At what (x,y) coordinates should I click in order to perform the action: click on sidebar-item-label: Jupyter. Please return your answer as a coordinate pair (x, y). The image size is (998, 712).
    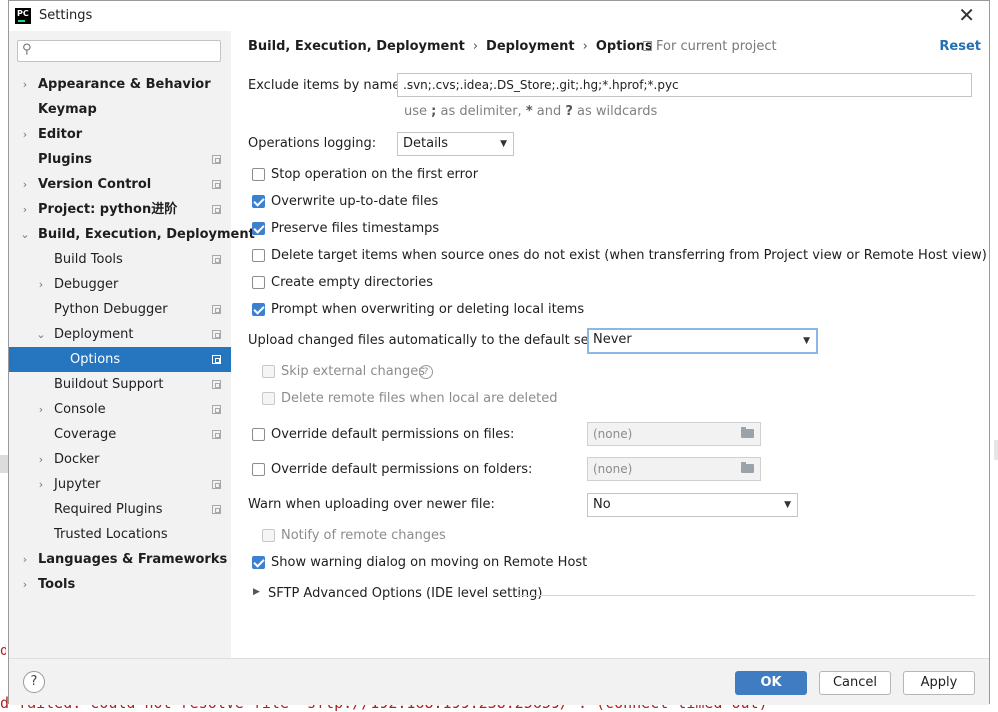
    Looking at the image, I should click on (77, 484).